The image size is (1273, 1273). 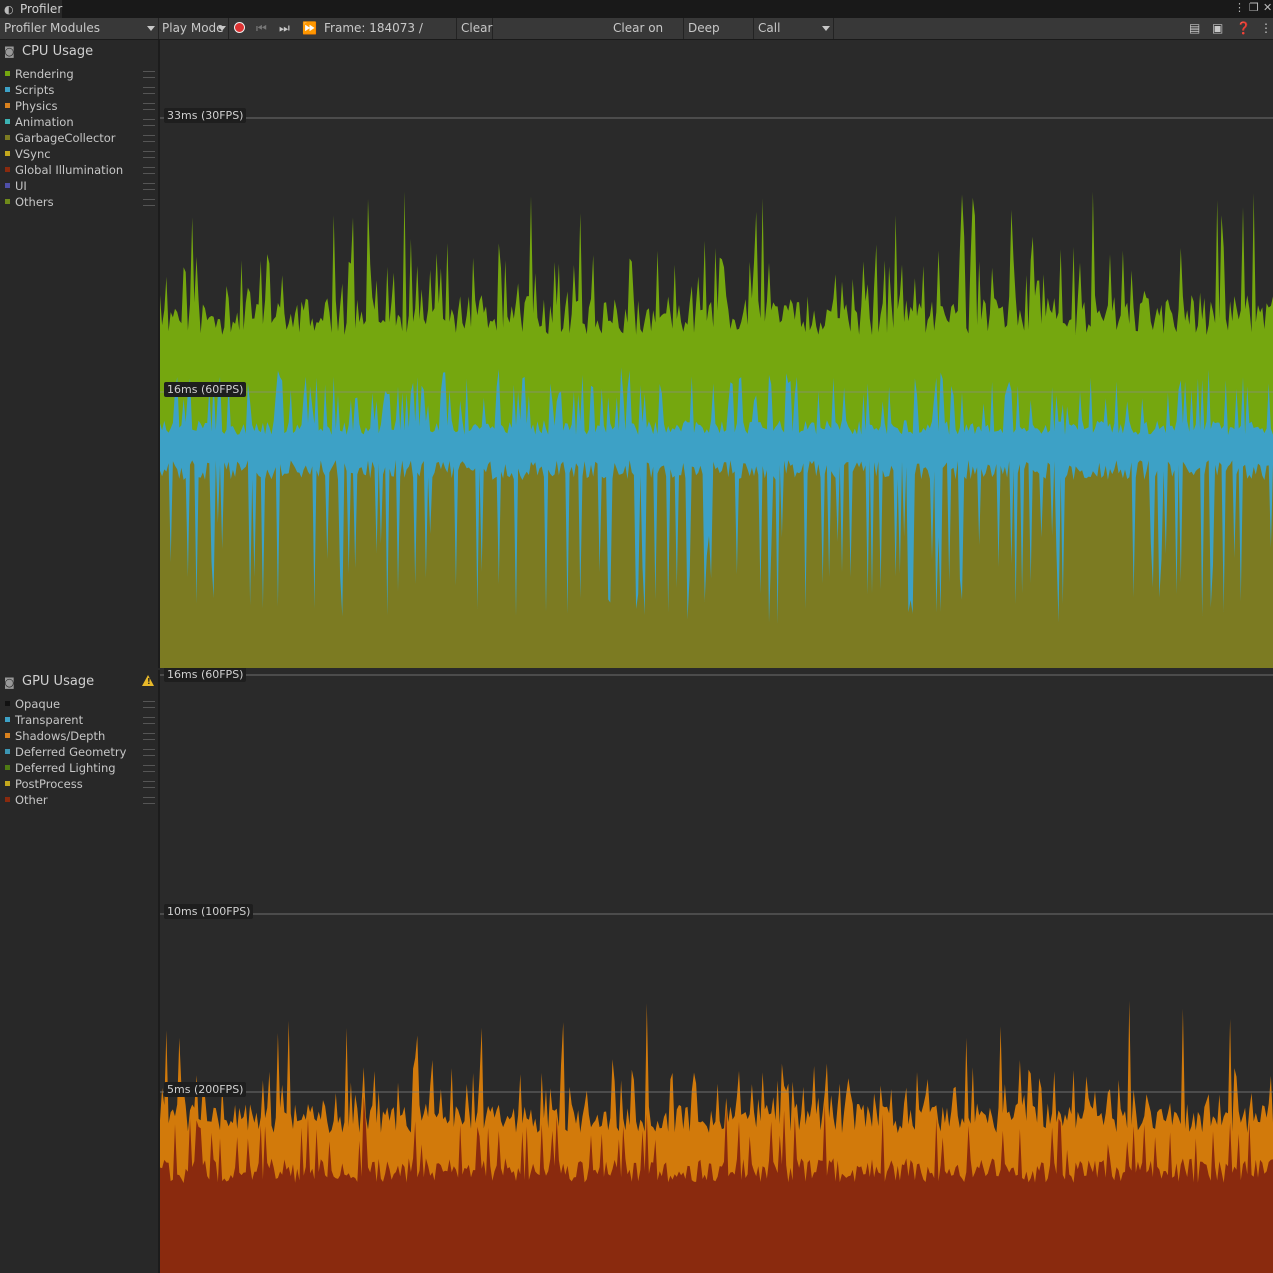 I want to click on legend-label: Scripts, so click(x=35, y=90).